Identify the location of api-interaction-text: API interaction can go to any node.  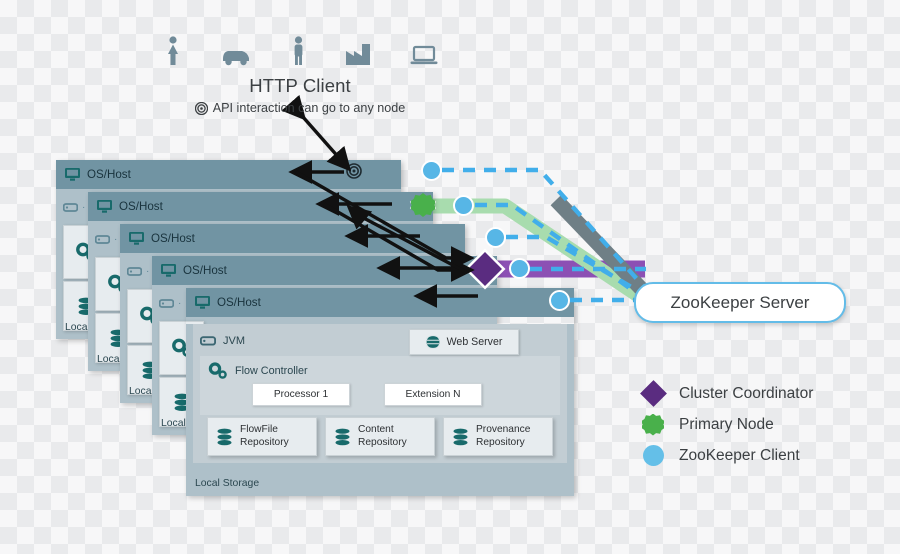
(309, 108).